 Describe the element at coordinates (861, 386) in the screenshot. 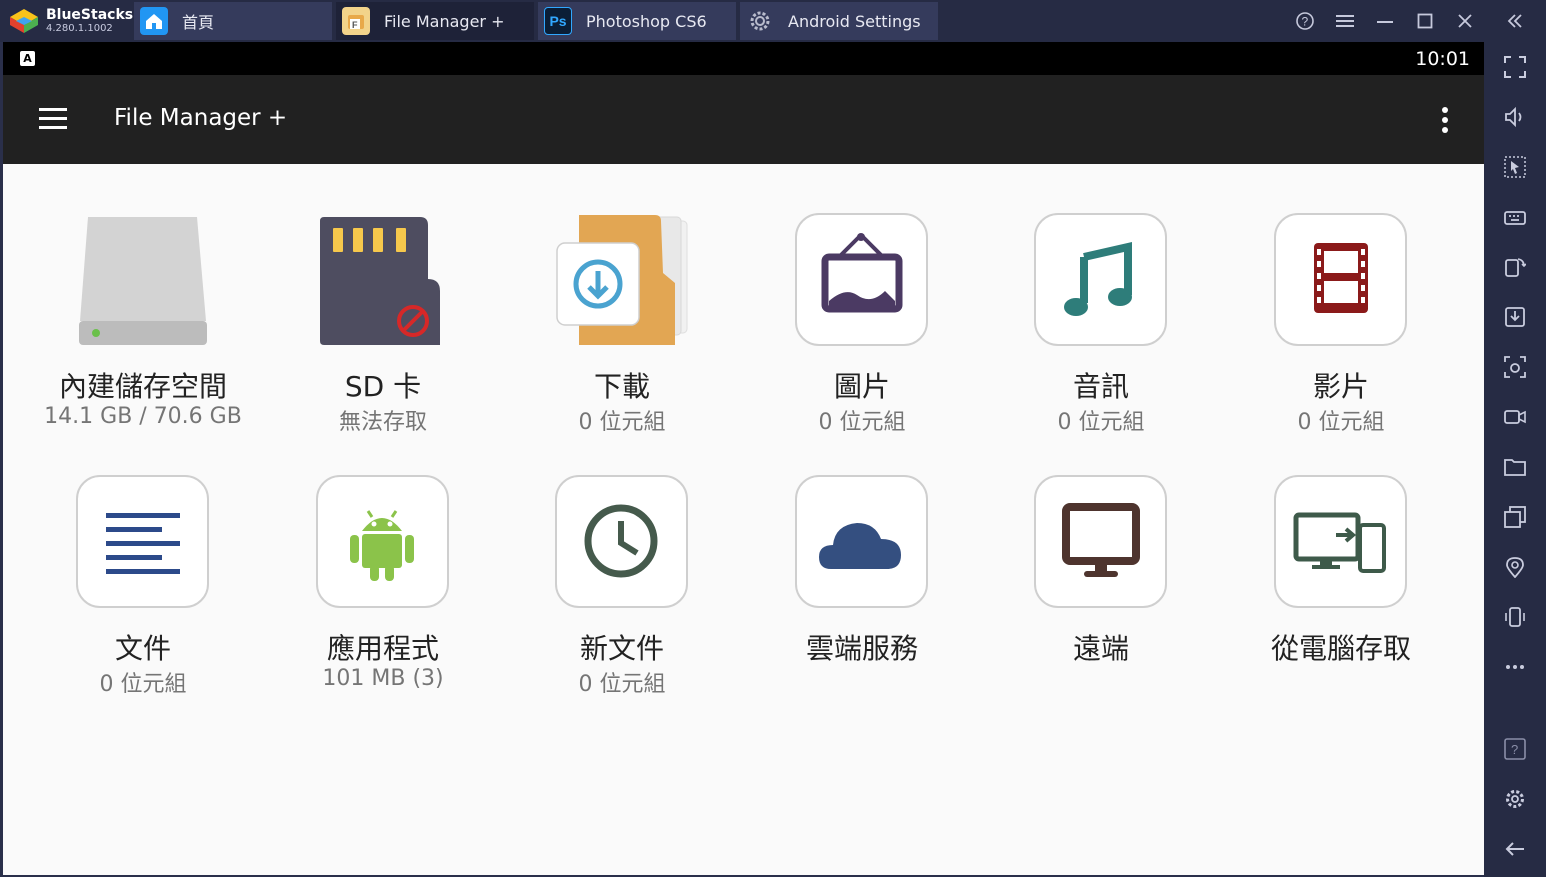

I see `tile-label: 圖片` at that location.